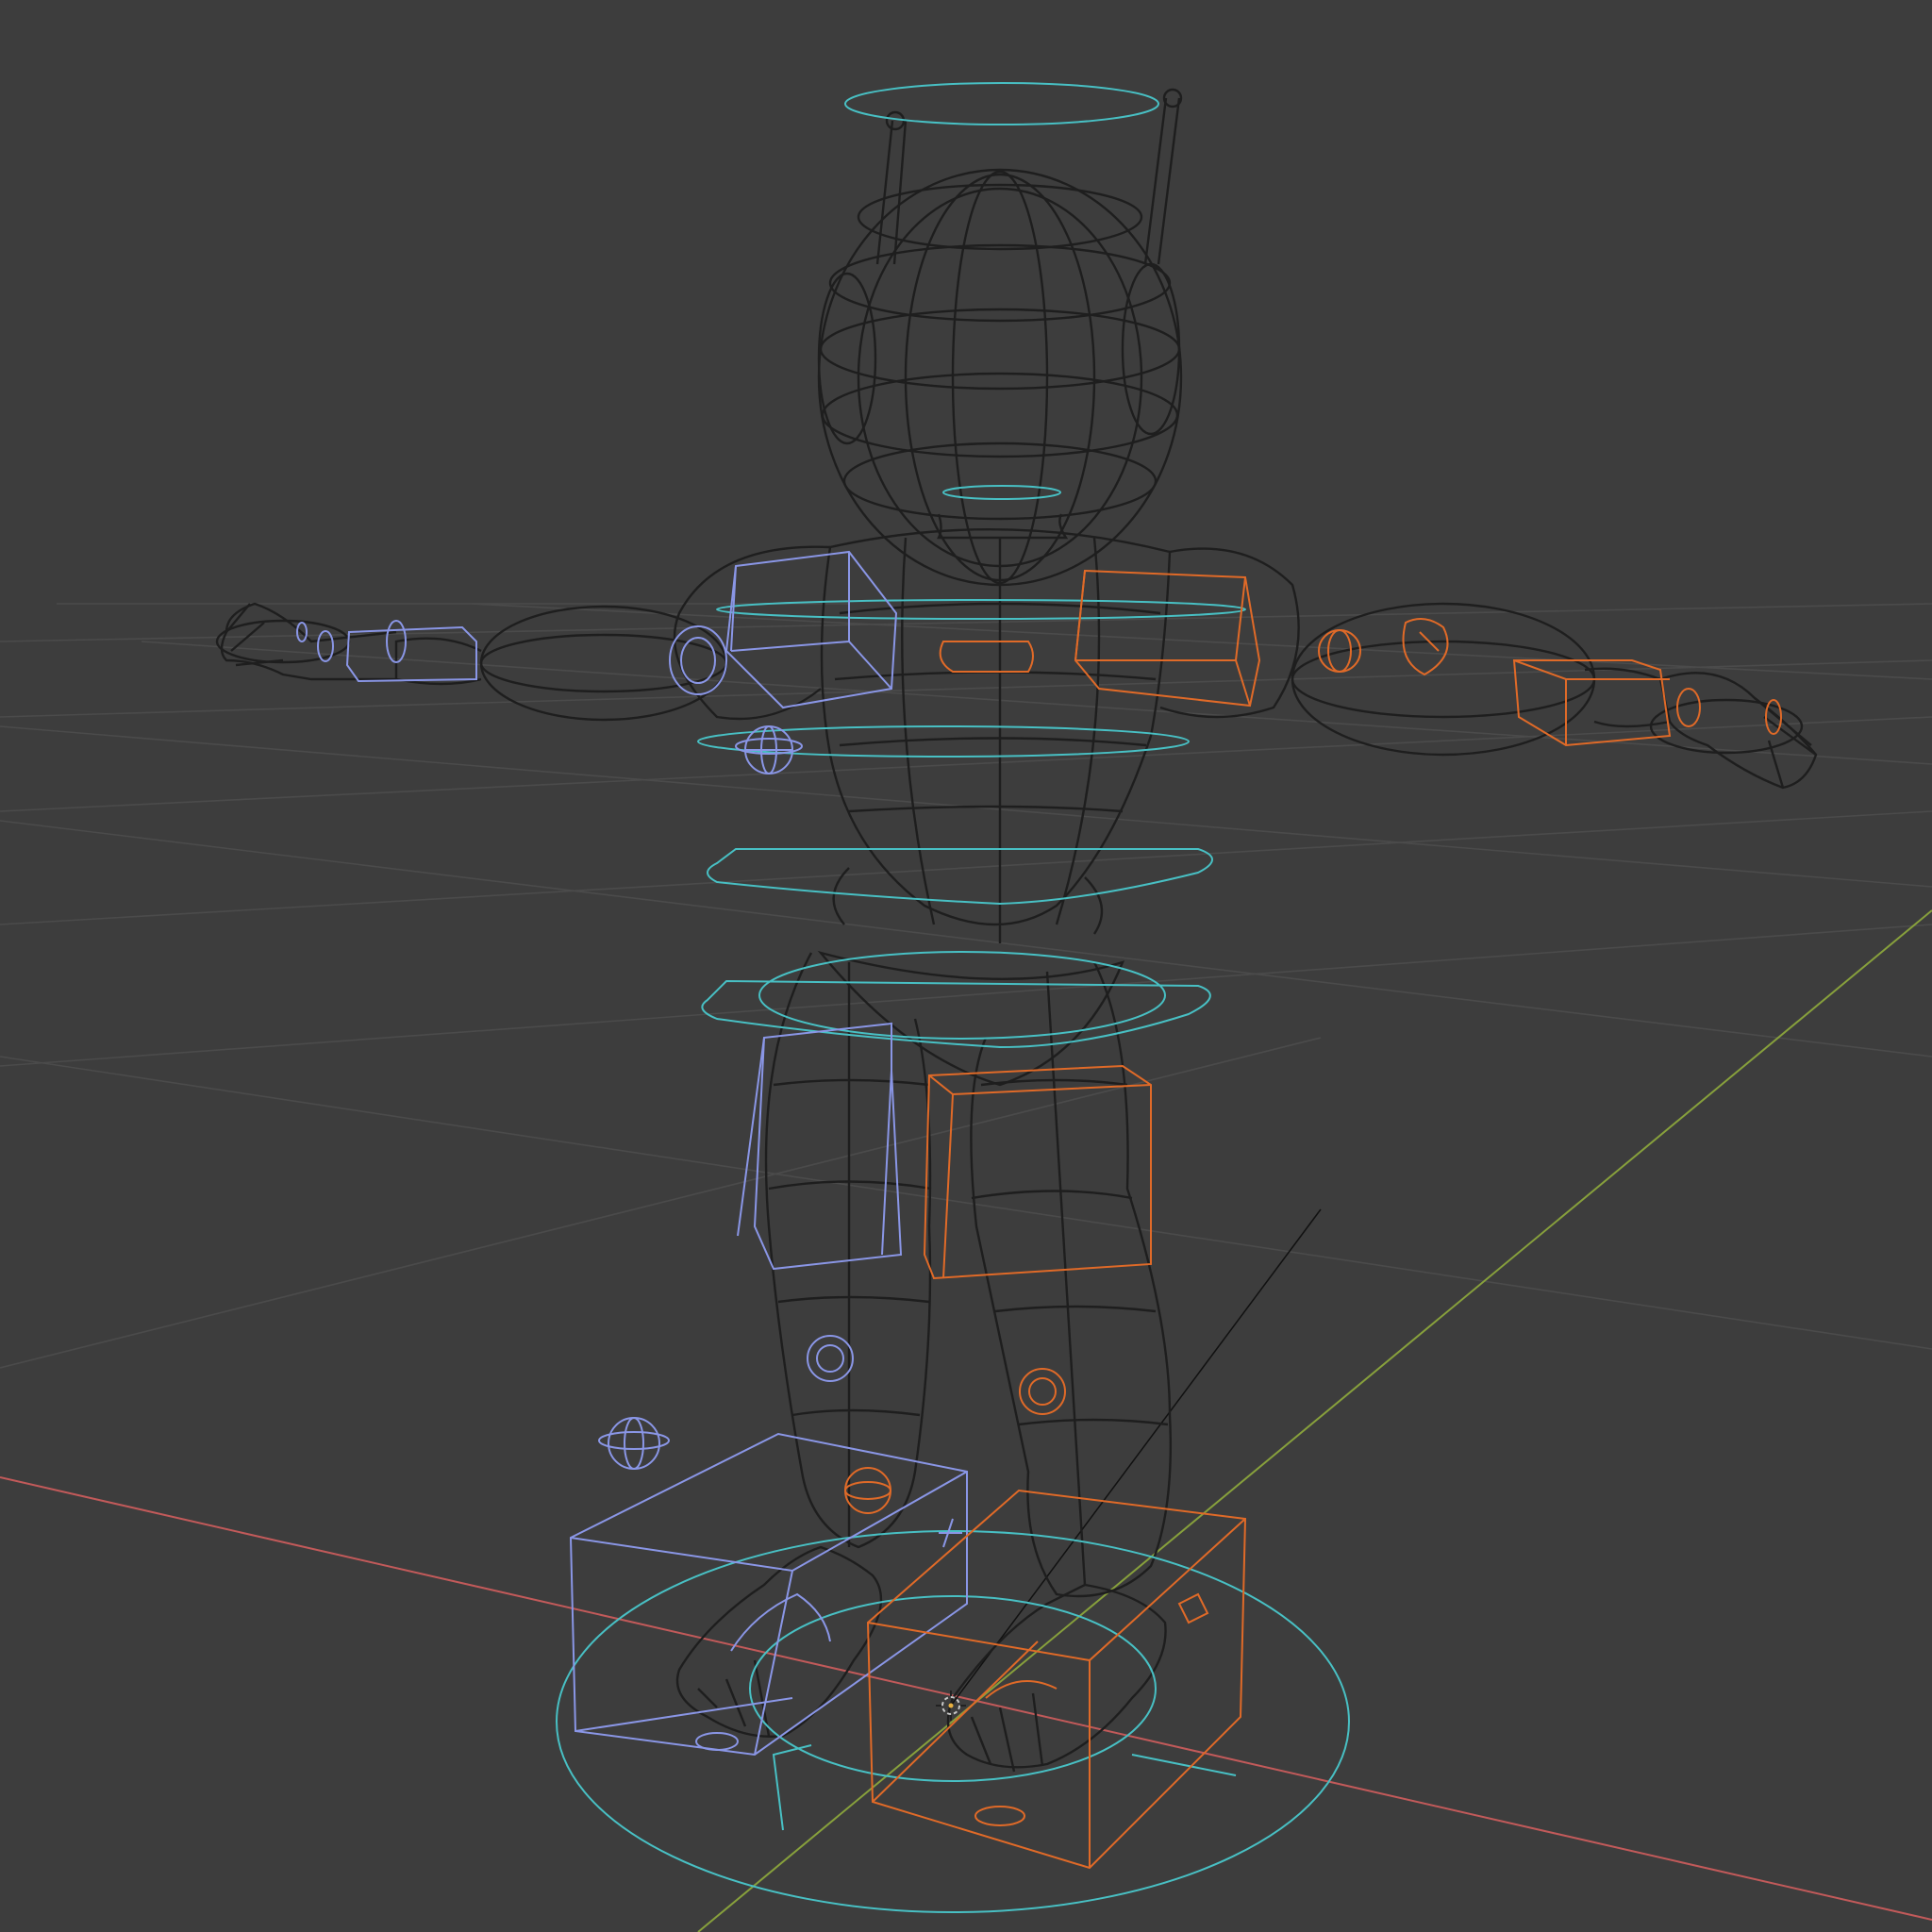 The width and height of the screenshot is (1932, 1932). Describe the element at coordinates (828, 1147) in the screenshot. I see `thigh-box-left` at that location.